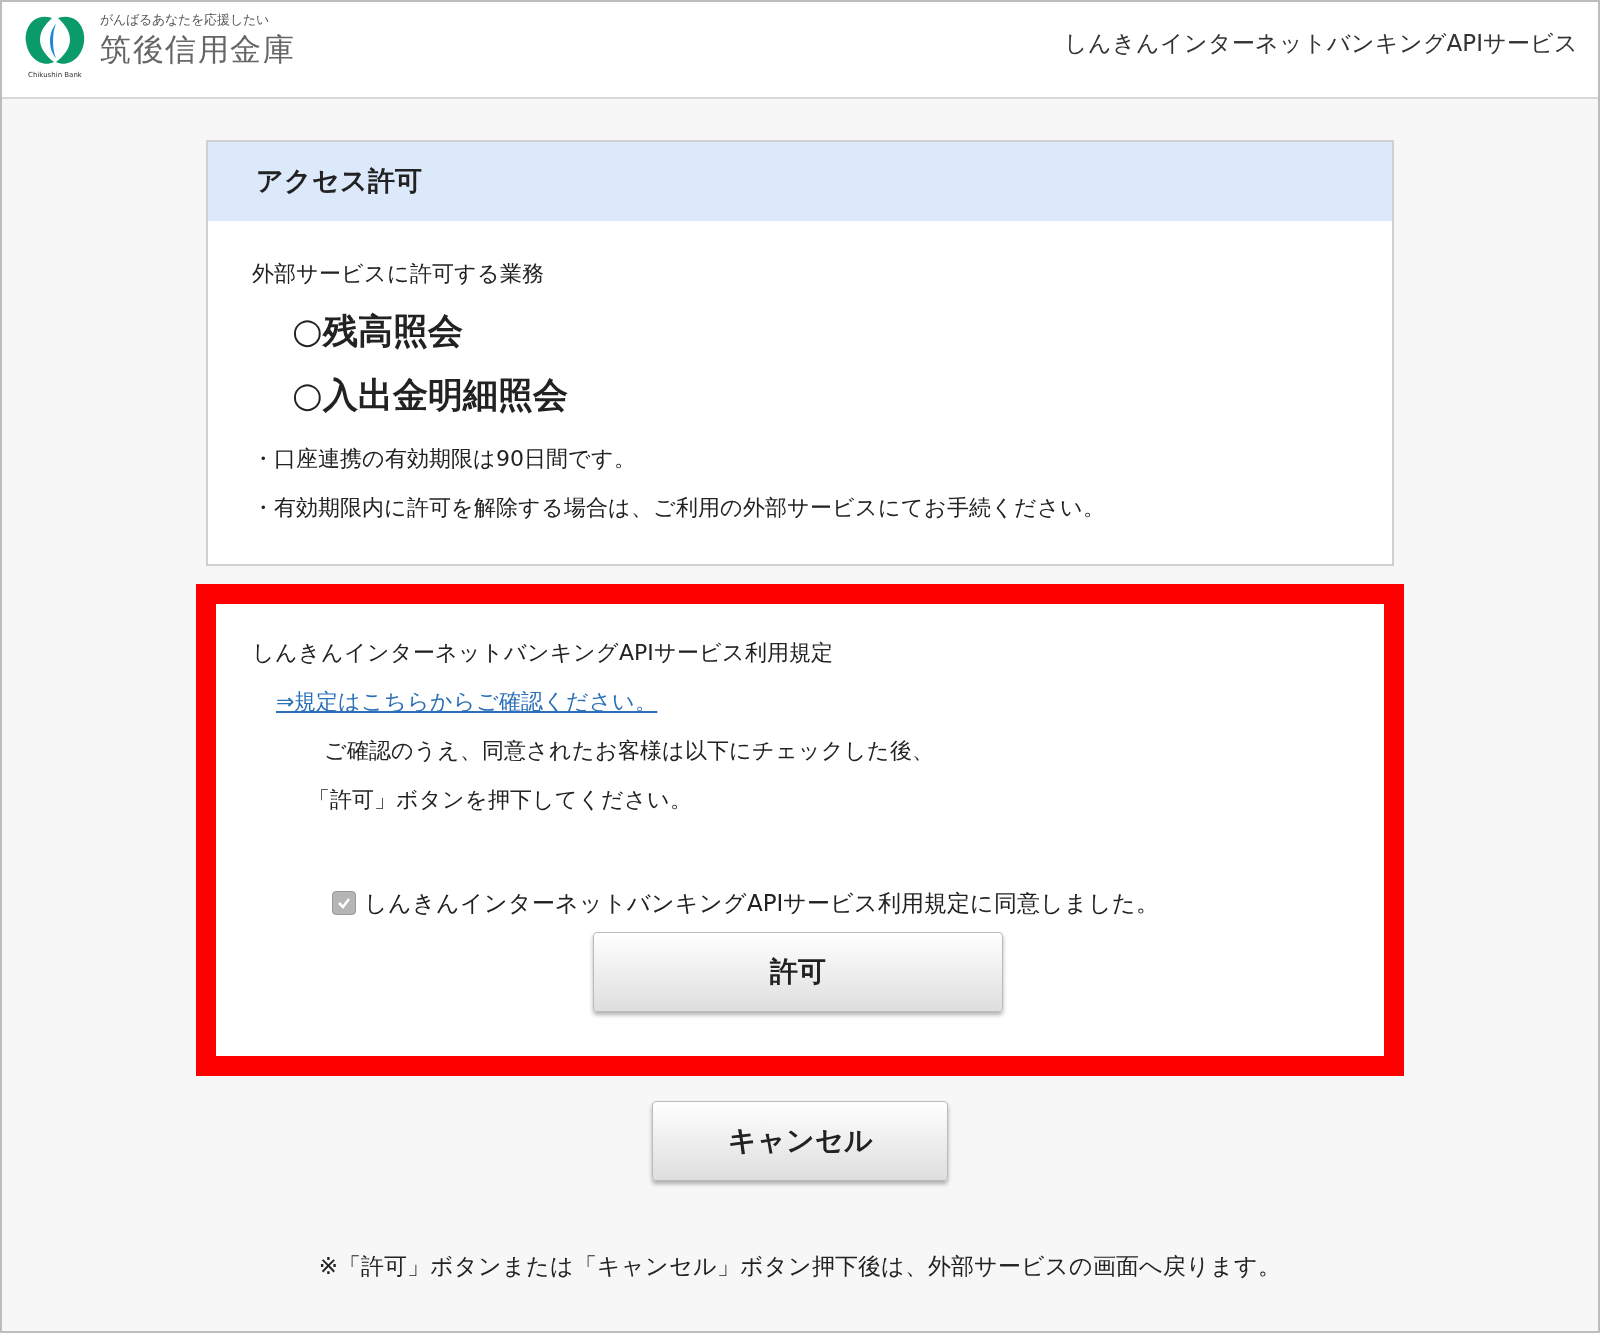 Image resolution: width=1600 pixels, height=1333 pixels. I want to click on bank-name: 筑後信用金庫, so click(198, 49).